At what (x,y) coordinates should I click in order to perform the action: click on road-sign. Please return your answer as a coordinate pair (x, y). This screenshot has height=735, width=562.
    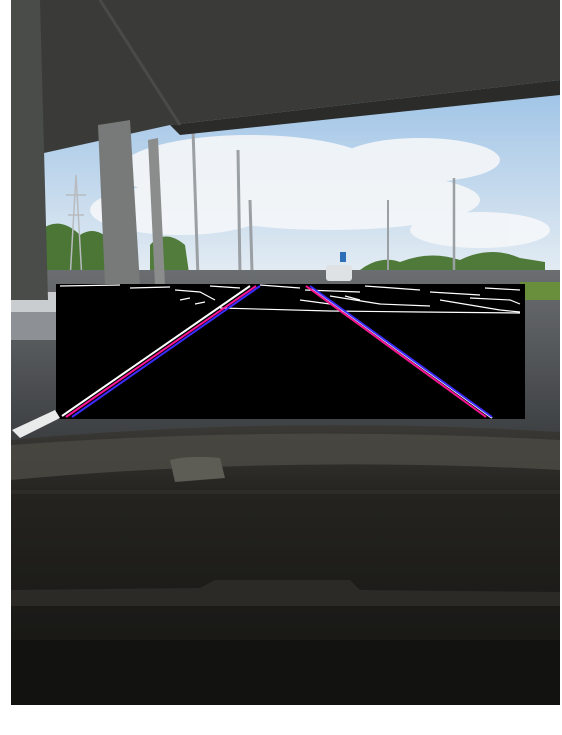
    Looking at the image, I should click on (343, 257).